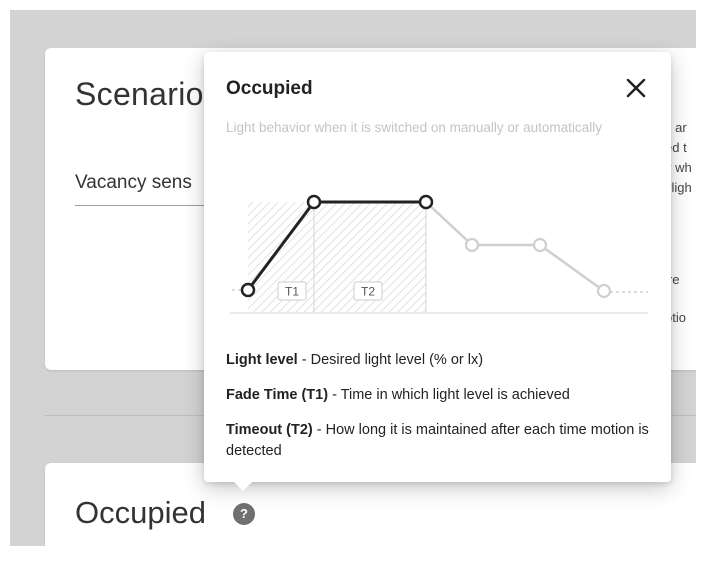 This screenshot has height=569, width=709. What do you see at coordinates (140, 512) in the screenshot?
I see `occupied-heading: Occupied` at bounding box center [140, 512].